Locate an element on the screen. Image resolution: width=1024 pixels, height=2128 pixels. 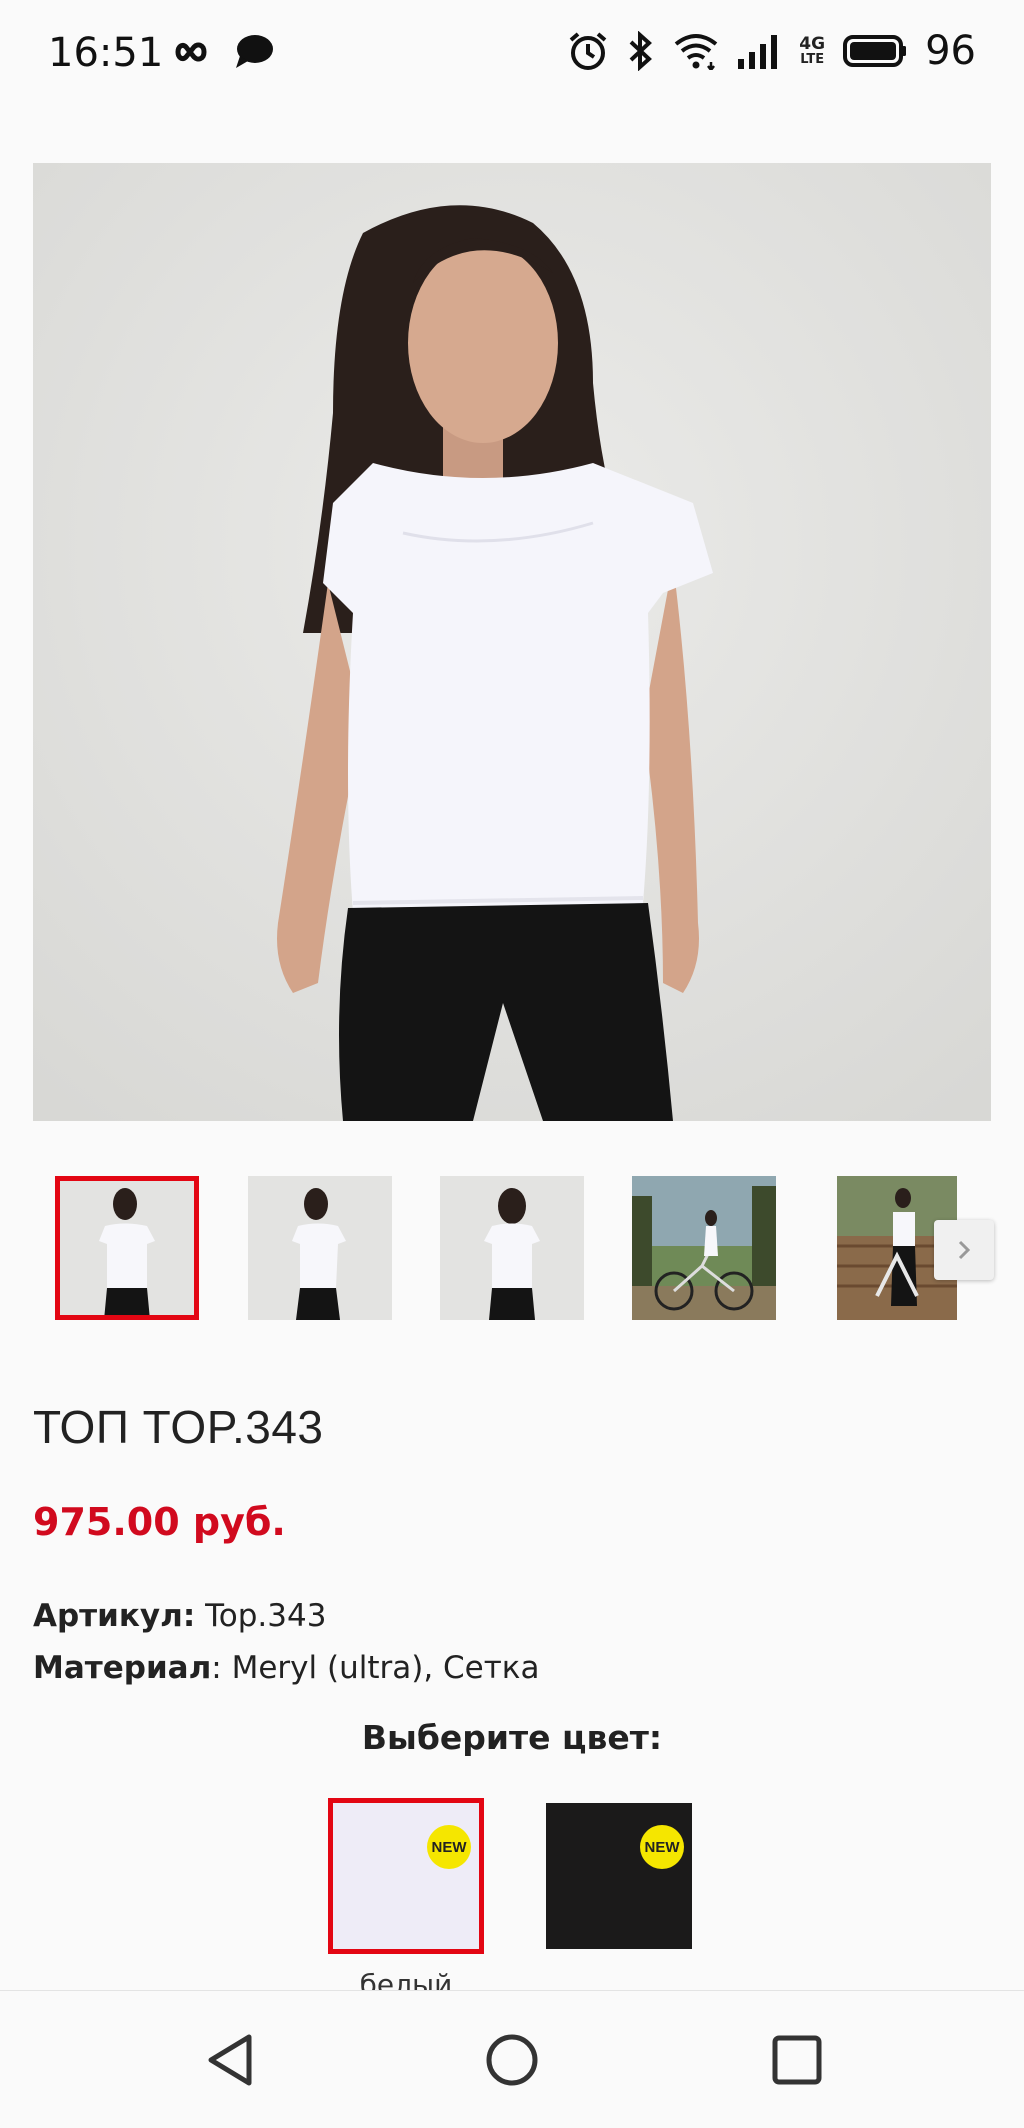
product-title: ТОП TOP.343 is located at coordinates (178, 1427).